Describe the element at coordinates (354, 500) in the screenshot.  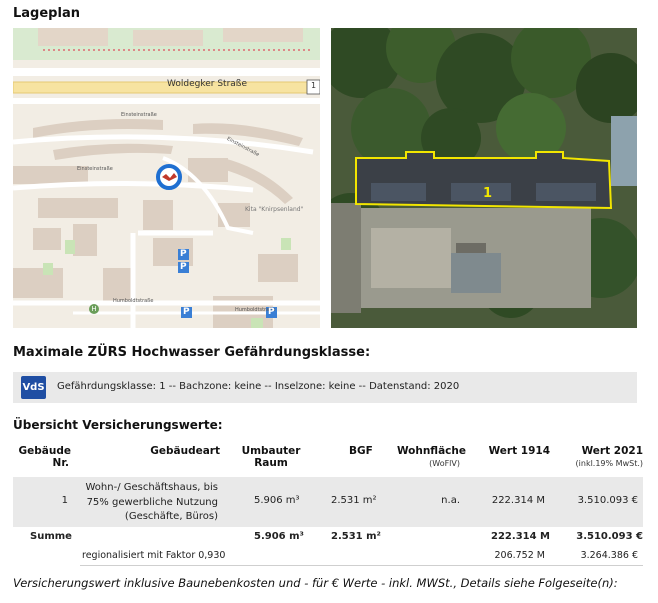
I see `row-bgf: 2.531 m²` at that location.